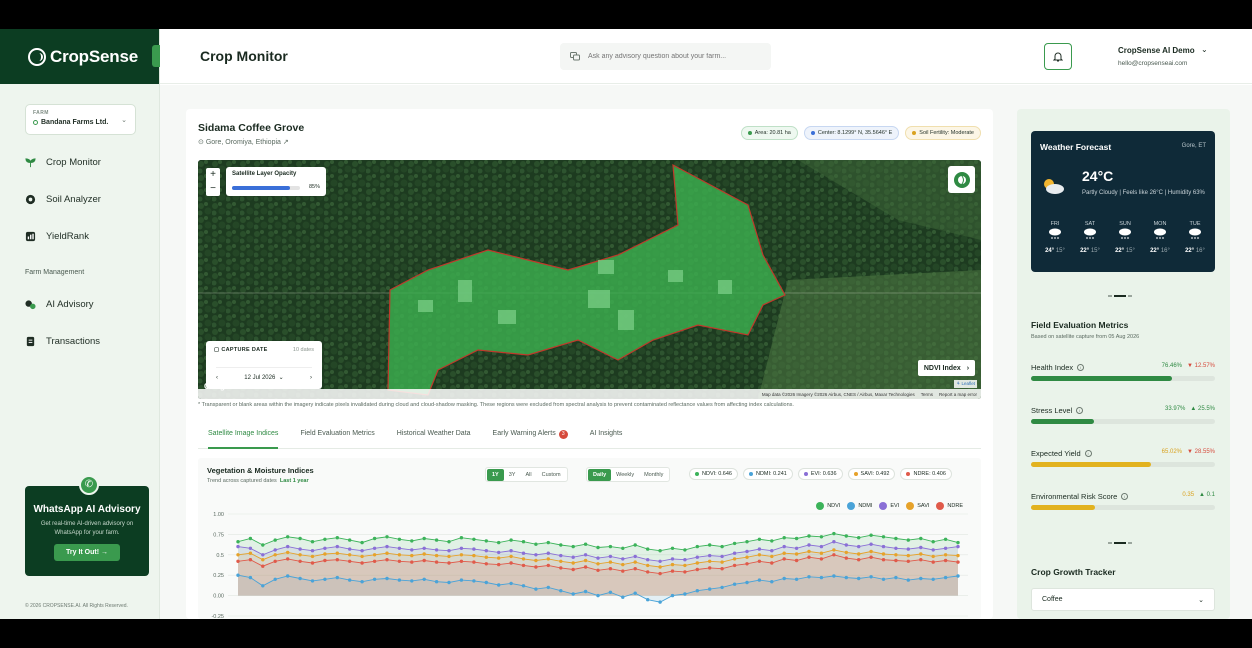 This screenshot has height=648, width=1252. What do you see at coordinates (606, 435) in the screenshot?
I see `tab-ai-insights: AI Insights` at bounding box center [606, 435].